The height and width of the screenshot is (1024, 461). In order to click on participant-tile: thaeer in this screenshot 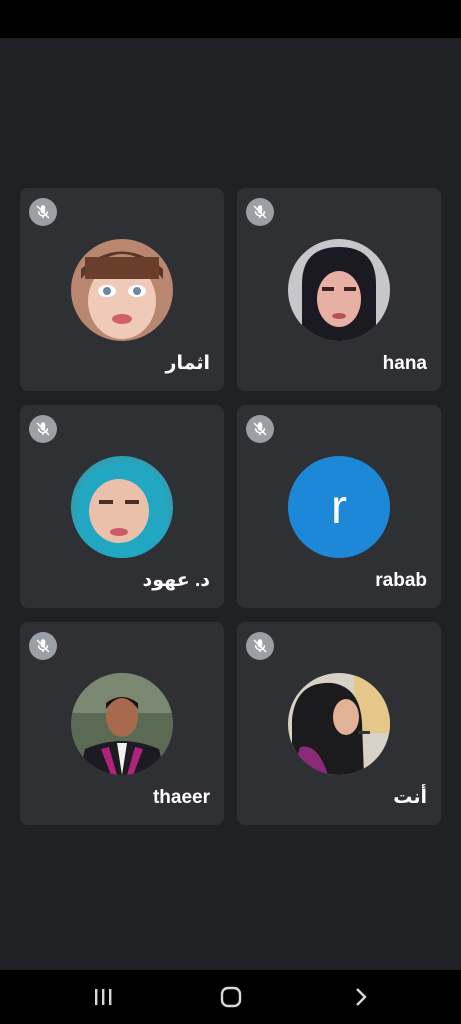, I will do `click(122, 723)`.